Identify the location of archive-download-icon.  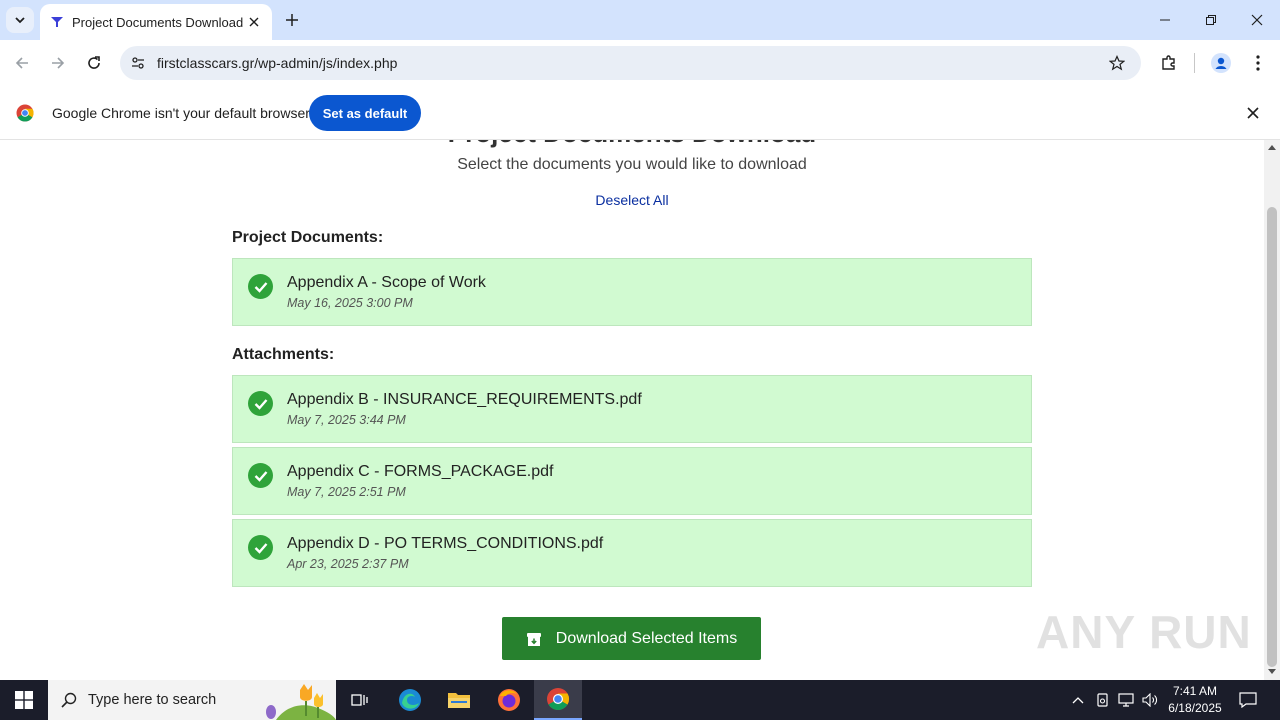
(533, 639).